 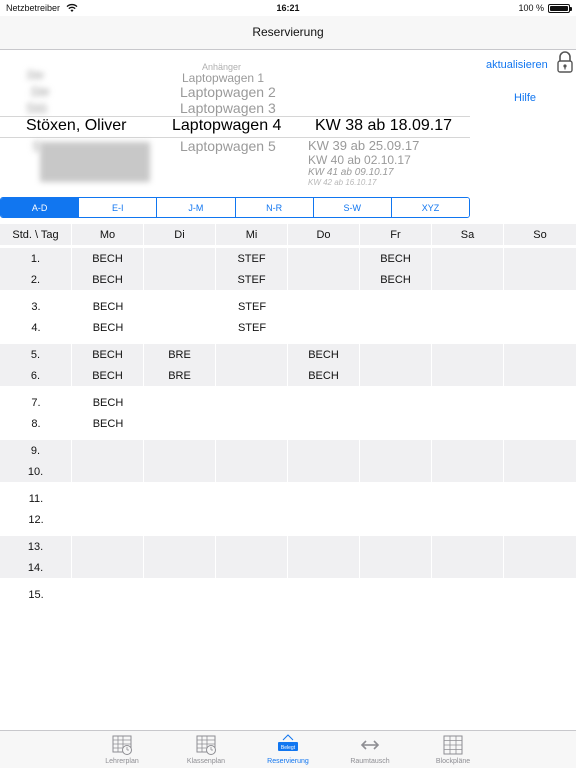 I want to click on picker-device-selected: Laptopwagen 4, so click(x=226, y=126).